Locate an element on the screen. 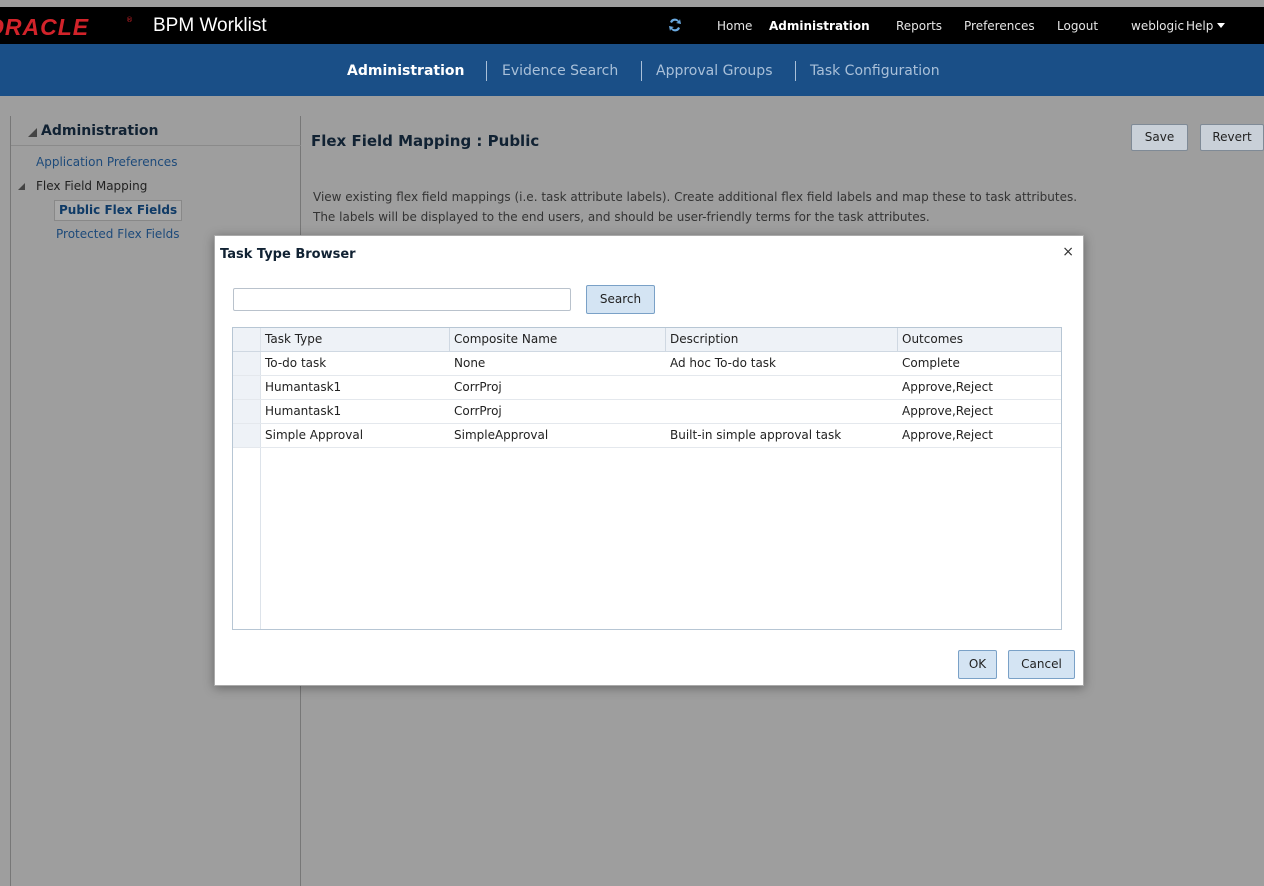 The height and width of the screenshot is (886, 1264). column-header-task-type: Task Type is located at coordinates (293, 339).